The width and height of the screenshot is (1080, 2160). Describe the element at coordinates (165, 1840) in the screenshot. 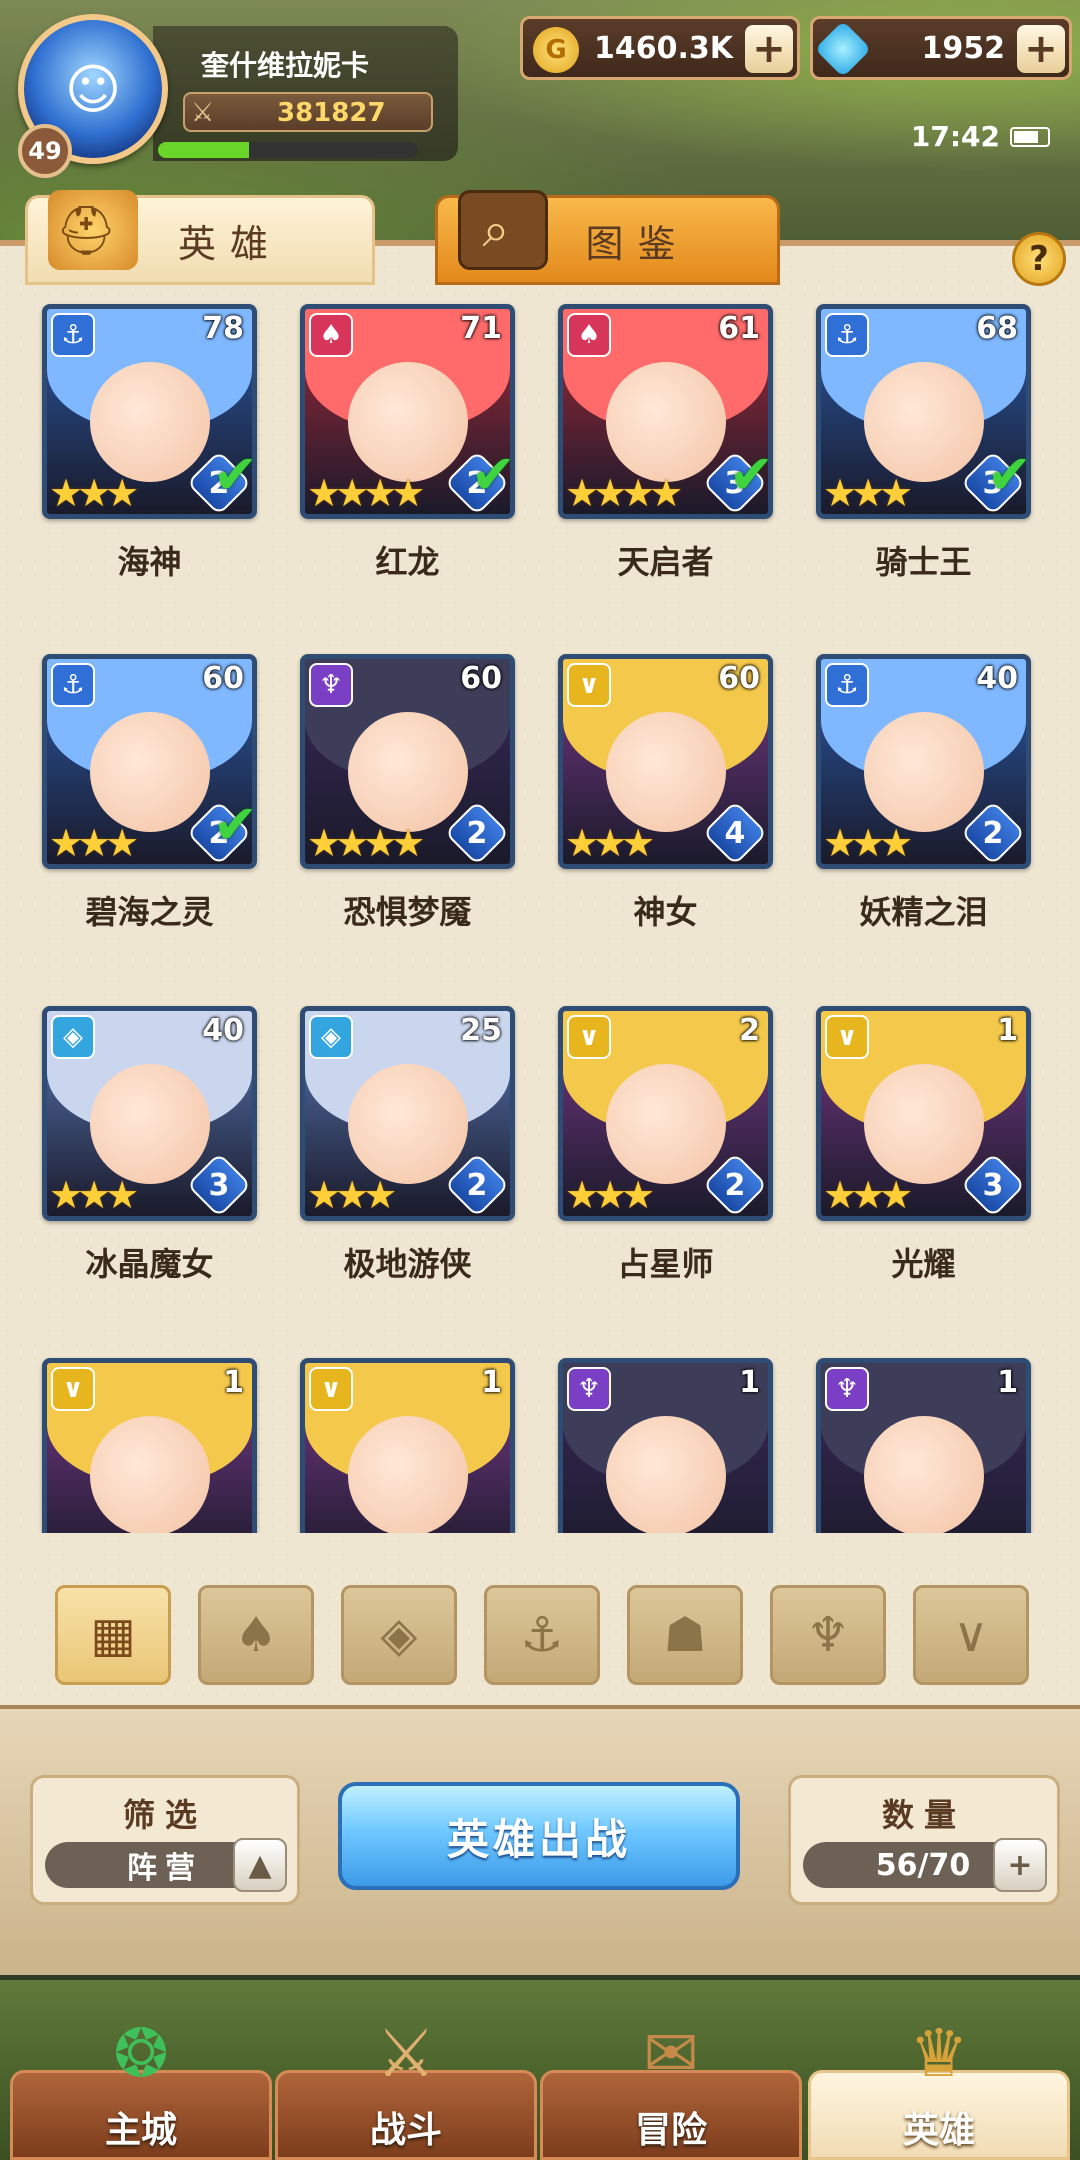

I see `filter-box: 筛选 阵营 ▲` at that location.